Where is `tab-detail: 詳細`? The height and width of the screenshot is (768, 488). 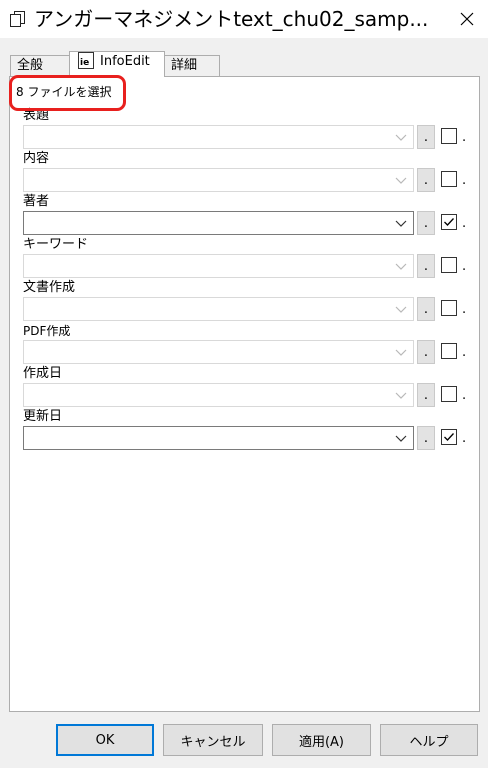
tab-detail: 詳細 is located at coordinates (192, 66).